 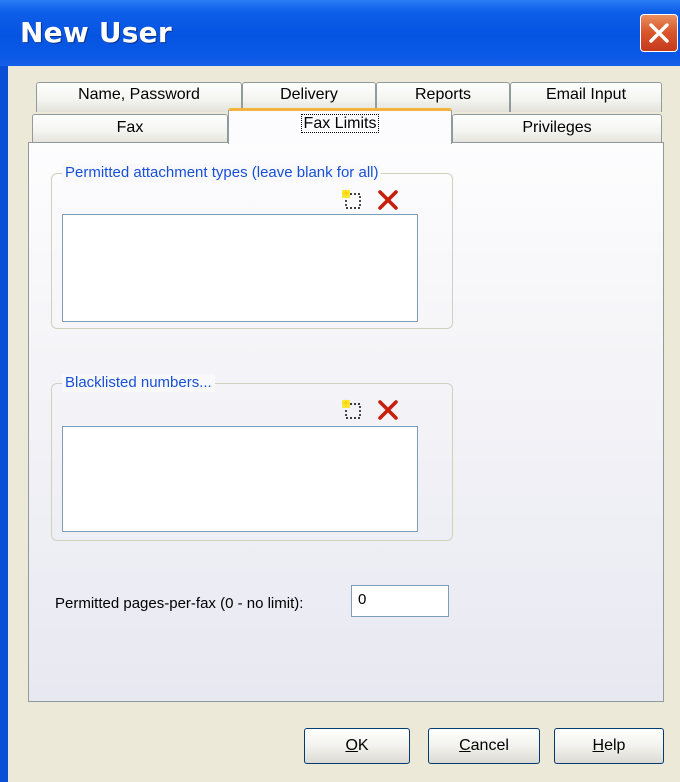 I want to click on close-button, so click(x=659, y=33).